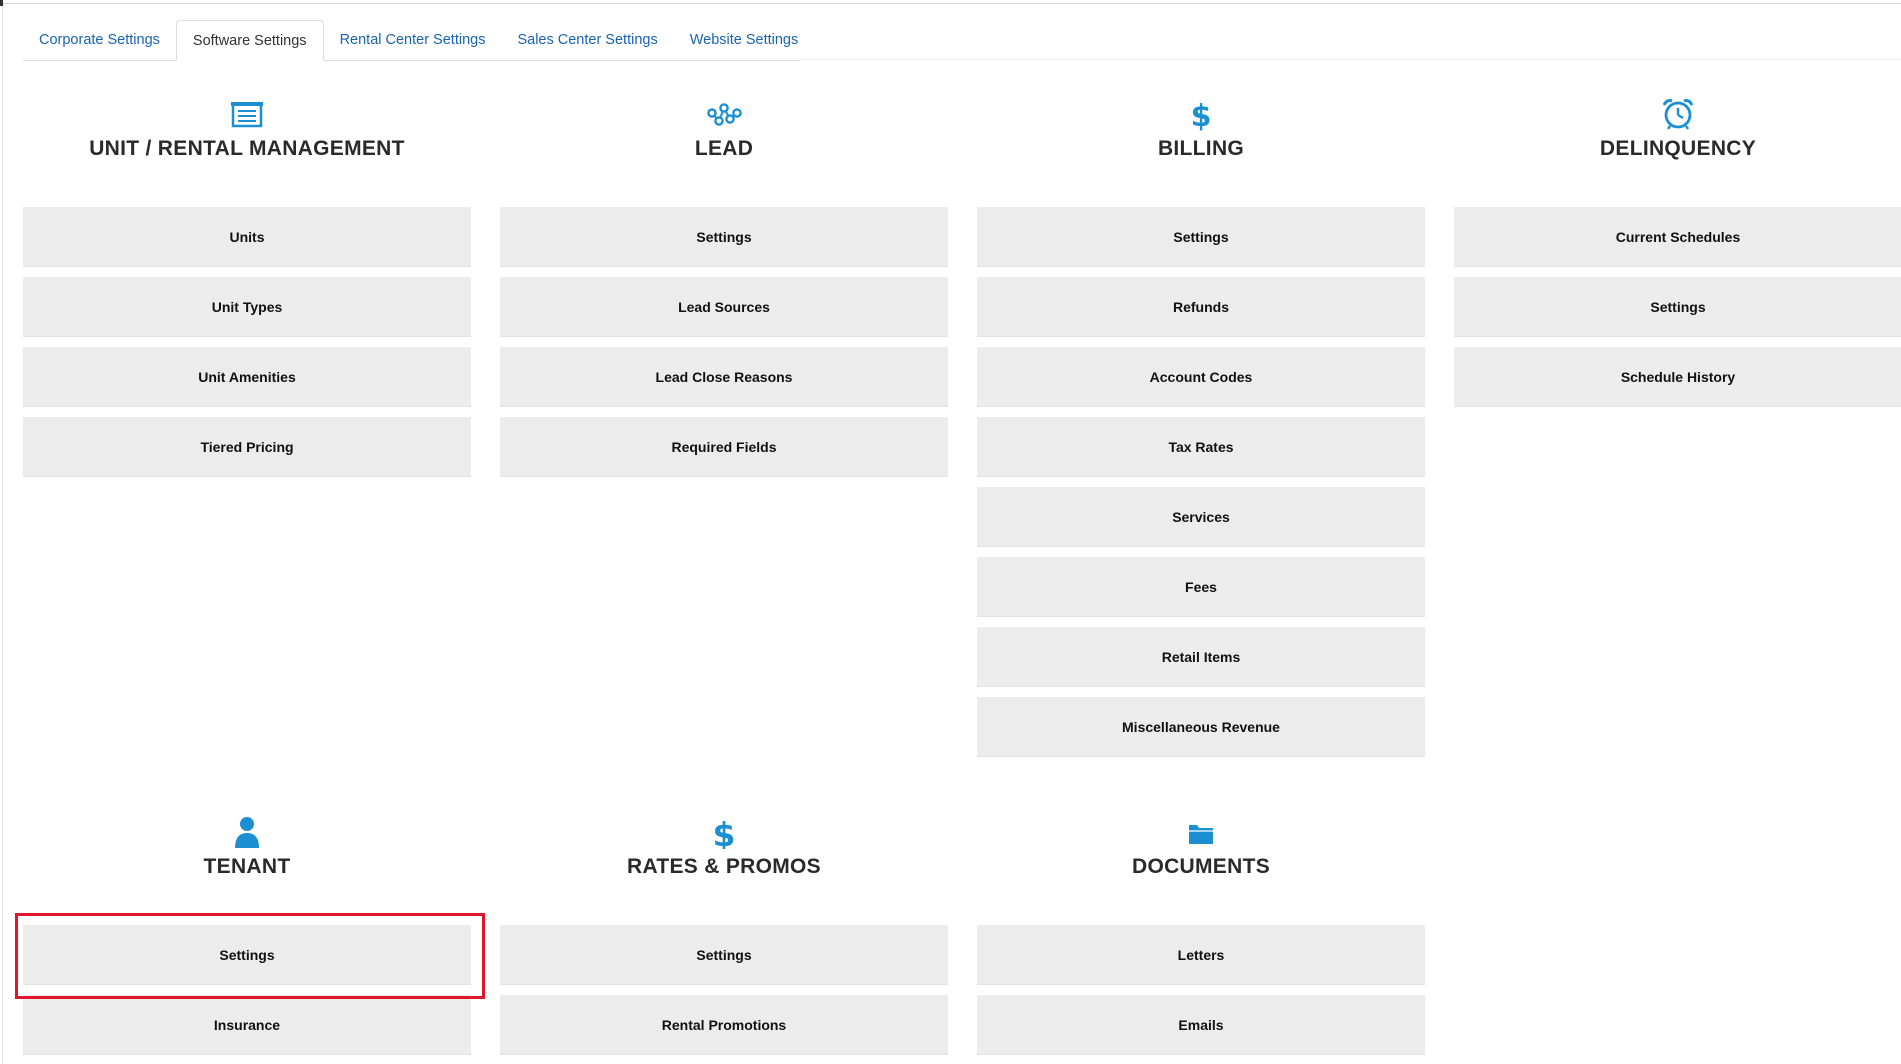  I want to click on section-title: RATES & PROMOS, so click(724, 866).